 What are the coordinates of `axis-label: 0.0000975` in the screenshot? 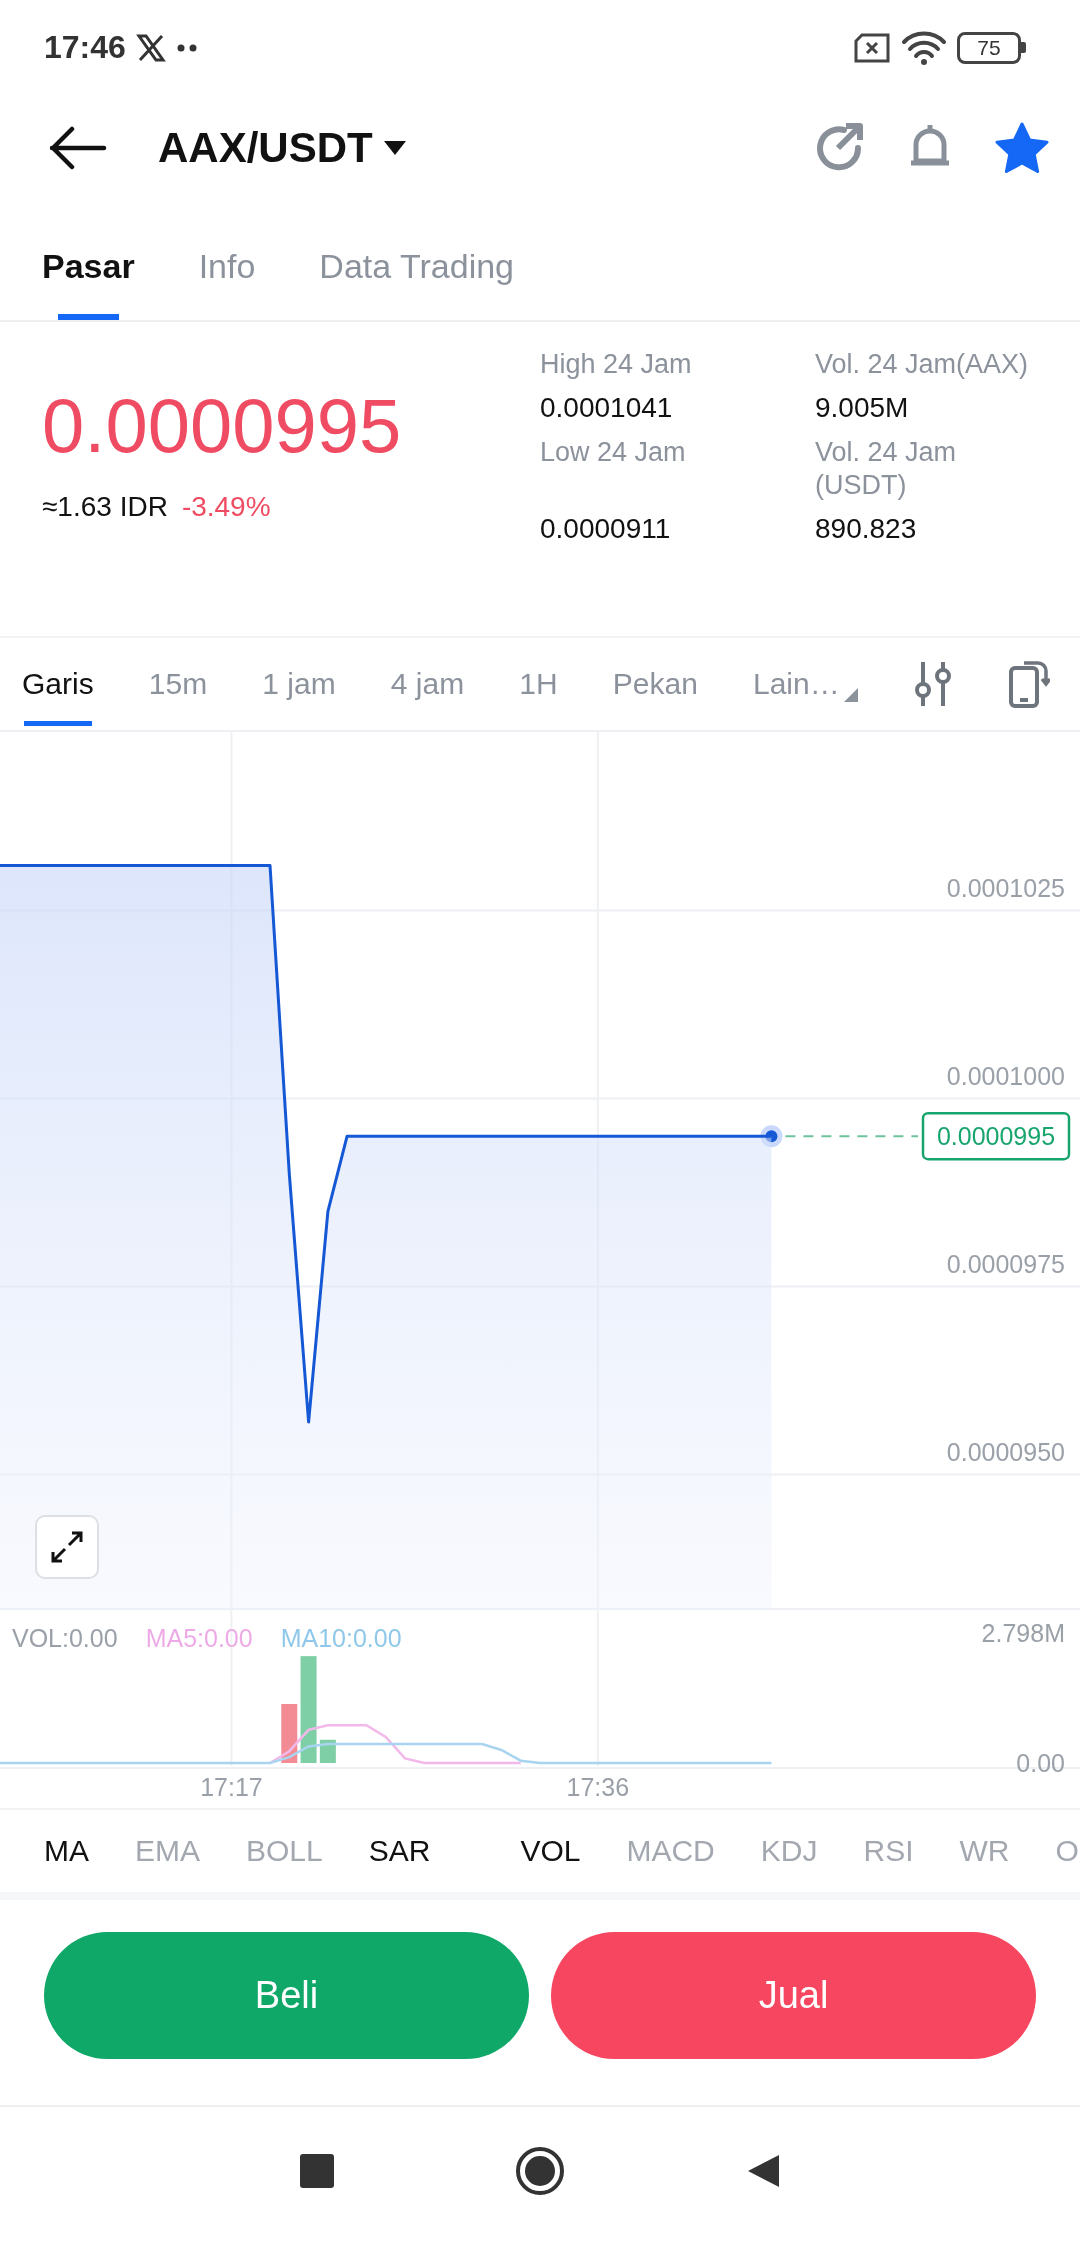 It's located at (1005, 1263).